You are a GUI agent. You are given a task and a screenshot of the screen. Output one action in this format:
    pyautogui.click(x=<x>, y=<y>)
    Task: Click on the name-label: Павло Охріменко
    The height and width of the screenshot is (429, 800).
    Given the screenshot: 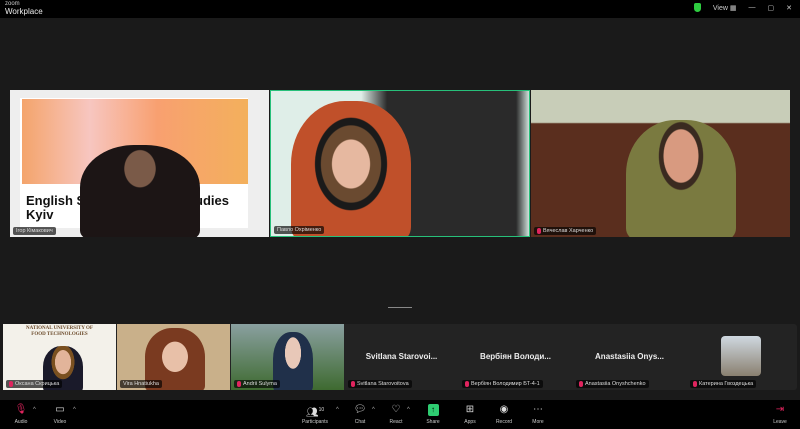 What is the action you would take?
    pyautogui.click(x=299, y=230)
    